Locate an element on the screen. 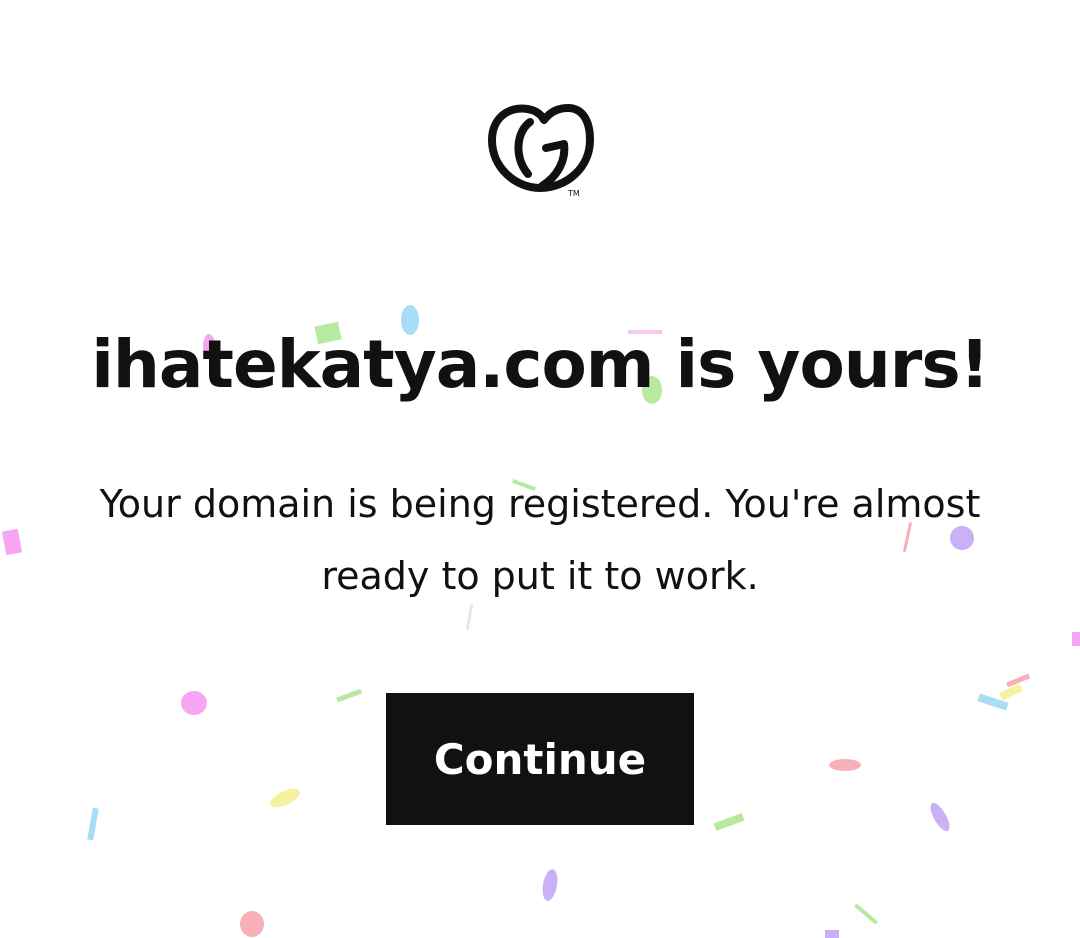 Image resolution: width=1080 pixels, height=938 pixels. brand-logo: TM is located at coordinates (541, 150).